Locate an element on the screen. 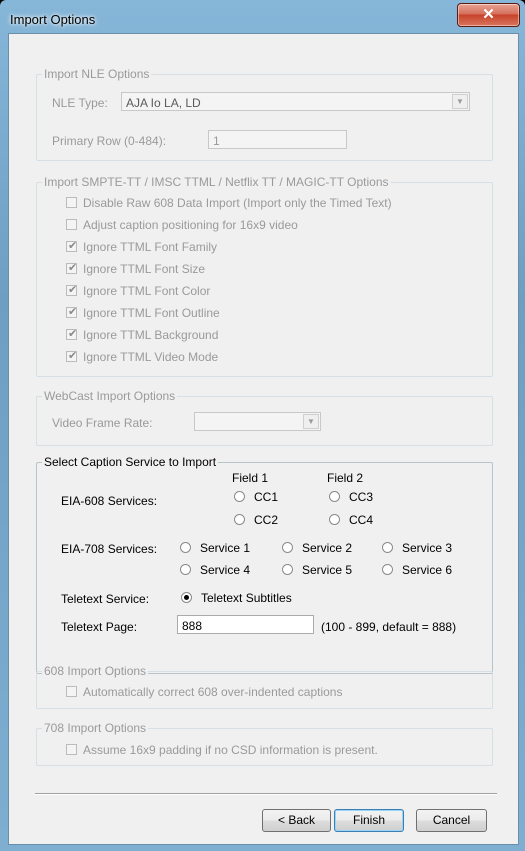  close-icon: ✕ is located at coordinates (488, 14).